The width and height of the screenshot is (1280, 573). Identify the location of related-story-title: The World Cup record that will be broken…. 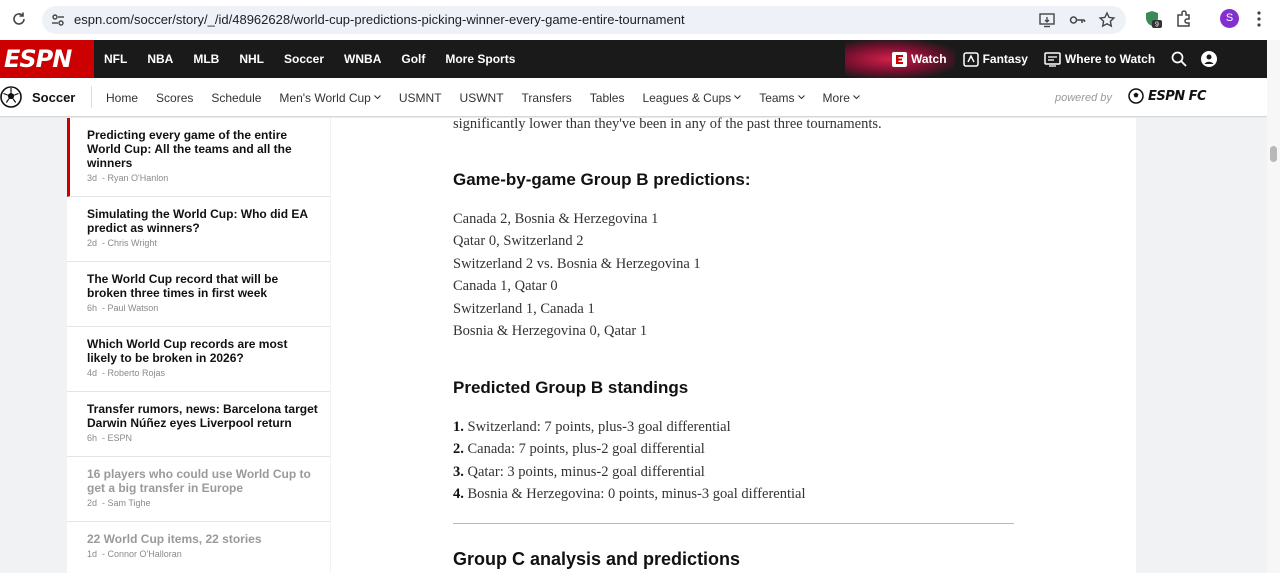
(203, 286).